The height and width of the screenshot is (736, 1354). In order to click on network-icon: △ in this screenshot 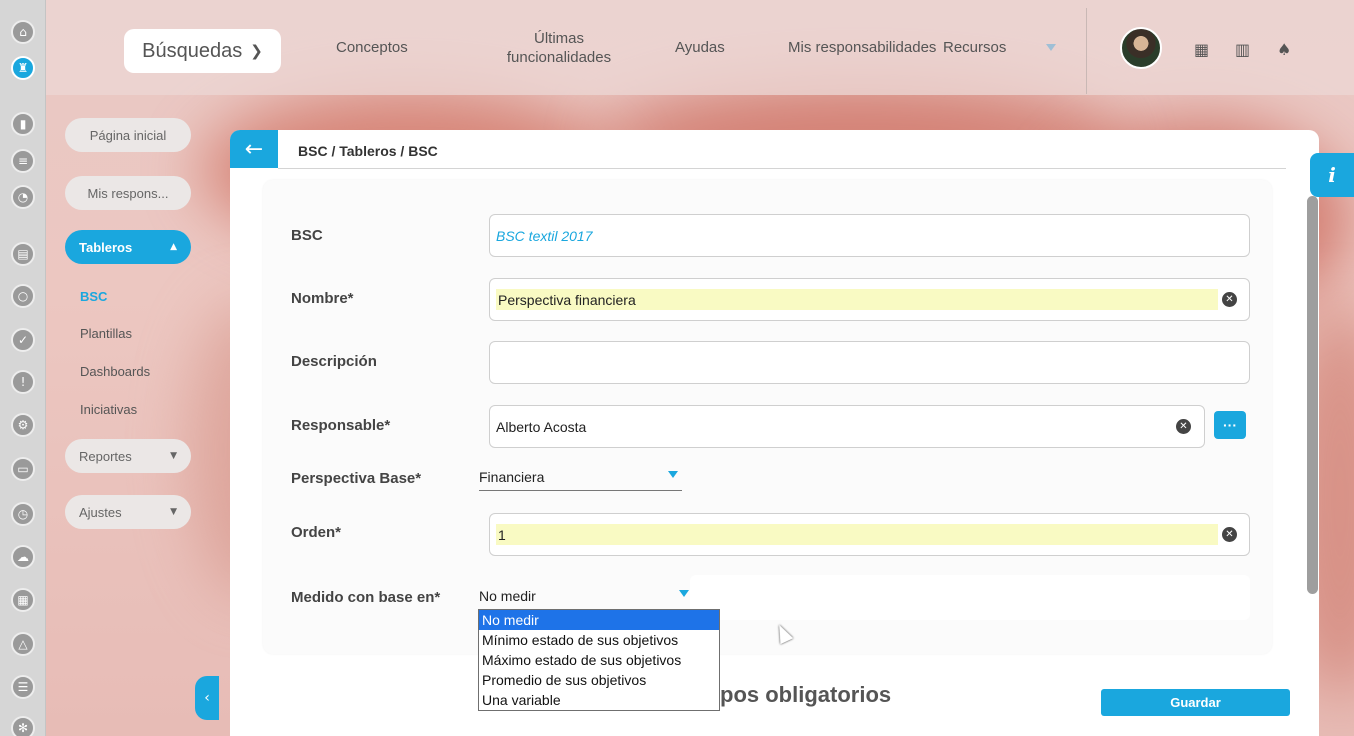, I will do `click(23, 644)`.